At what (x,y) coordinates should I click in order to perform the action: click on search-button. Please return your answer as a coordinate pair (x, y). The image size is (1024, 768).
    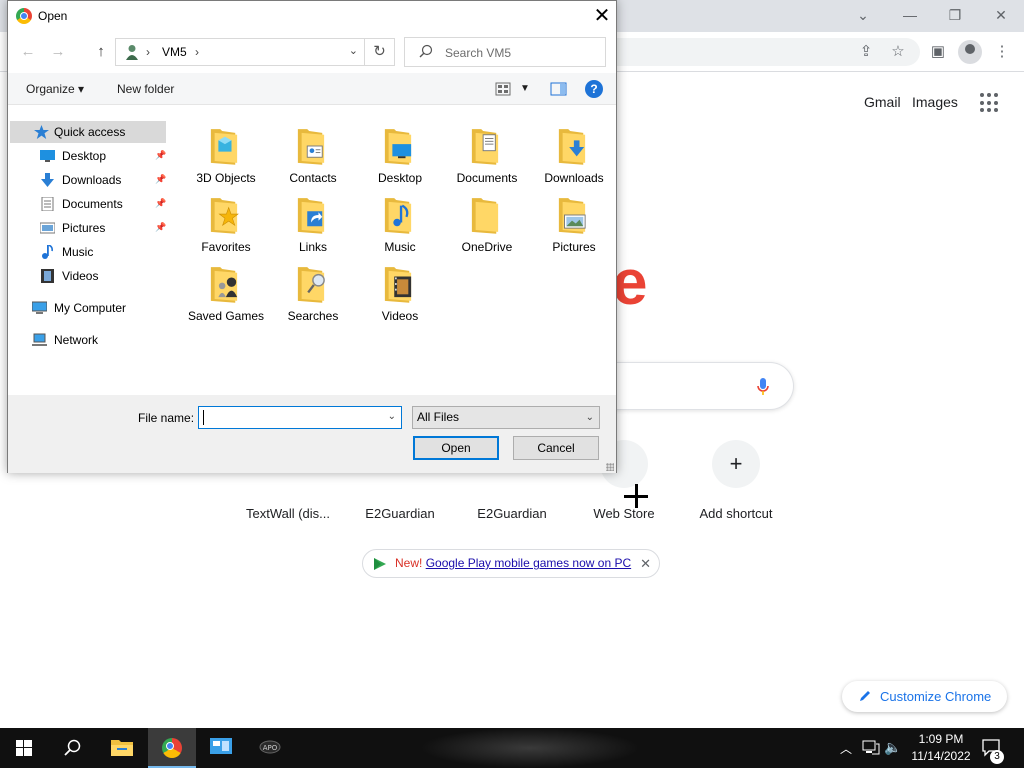
    Looking at the image, I should click on (72, 748).